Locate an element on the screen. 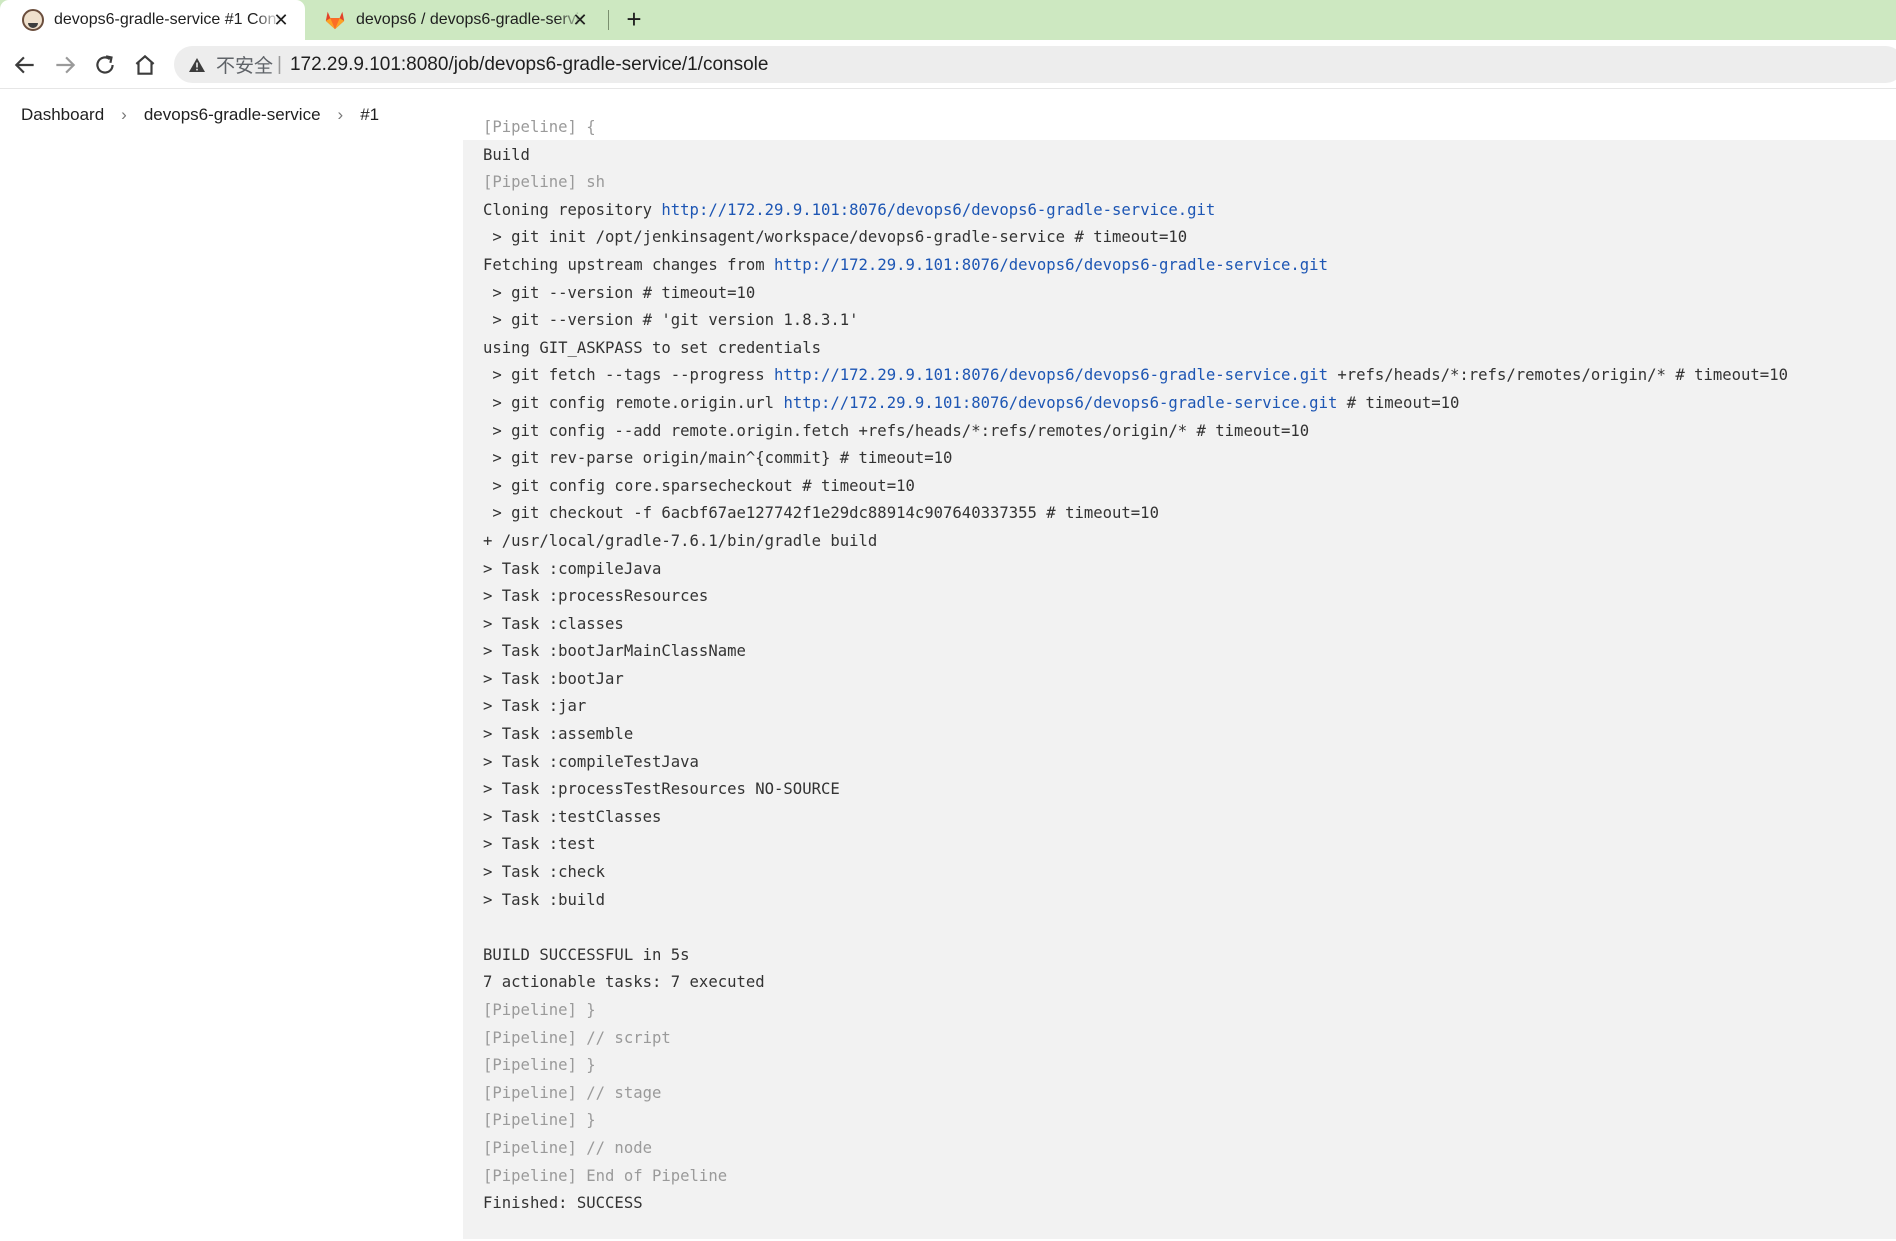 This screenshot has height=1241, width=1896. console-line: using GIT_ASKPASS to set credentials is located at coordinates (652, 347).